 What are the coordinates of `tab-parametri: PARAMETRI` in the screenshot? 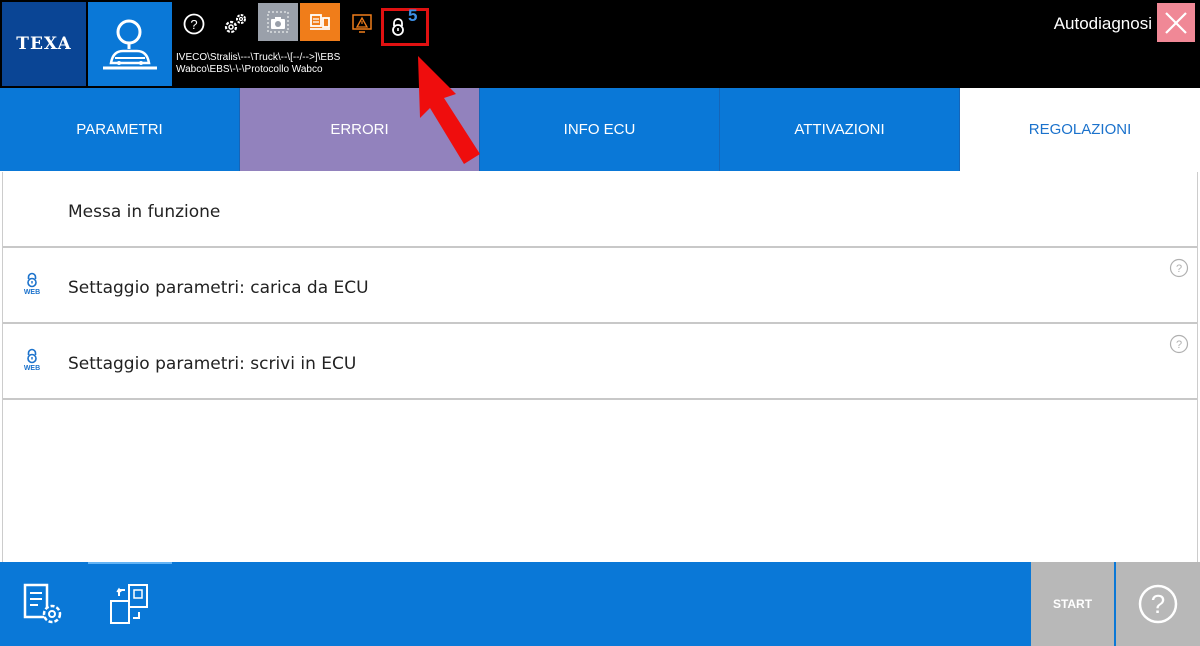 It's located at (120, 129).